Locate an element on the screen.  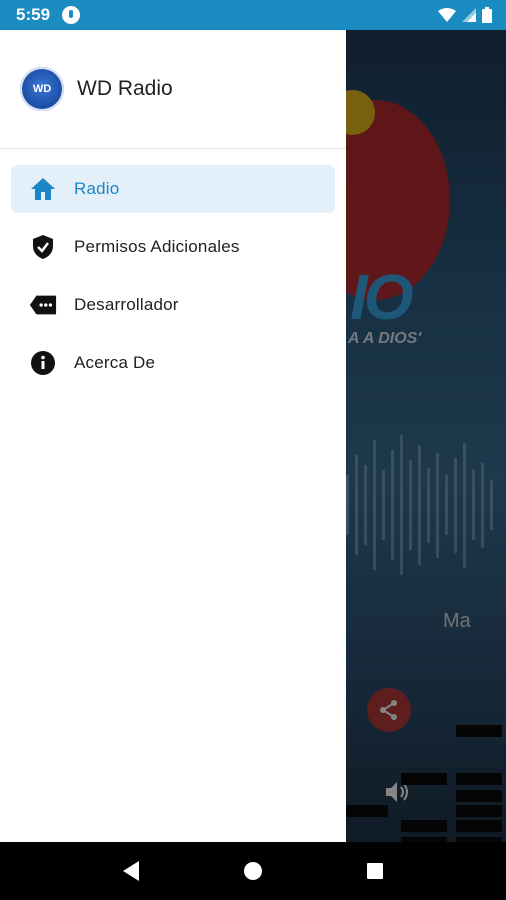
back-icon is located at coordinates (131, 871).